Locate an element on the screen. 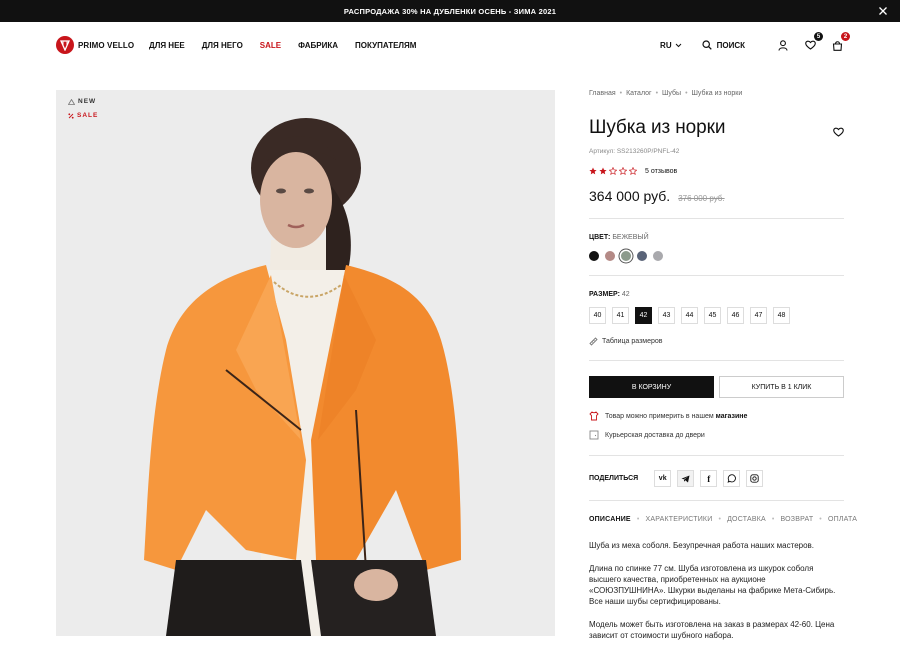 This screenshot has height=653, width=900. reviews-link: 5 отзывов is located at coordinates (661, 171).